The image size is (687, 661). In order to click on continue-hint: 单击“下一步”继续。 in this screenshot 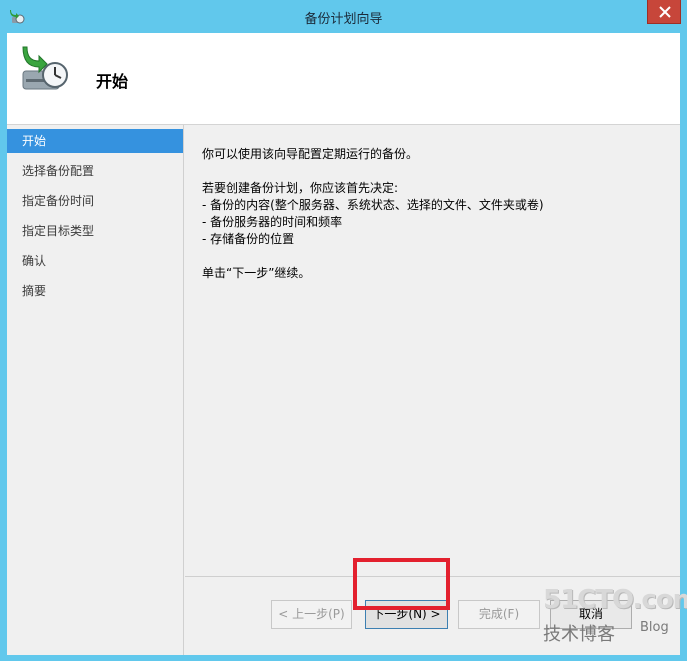, I will do `click(256, 273)`.